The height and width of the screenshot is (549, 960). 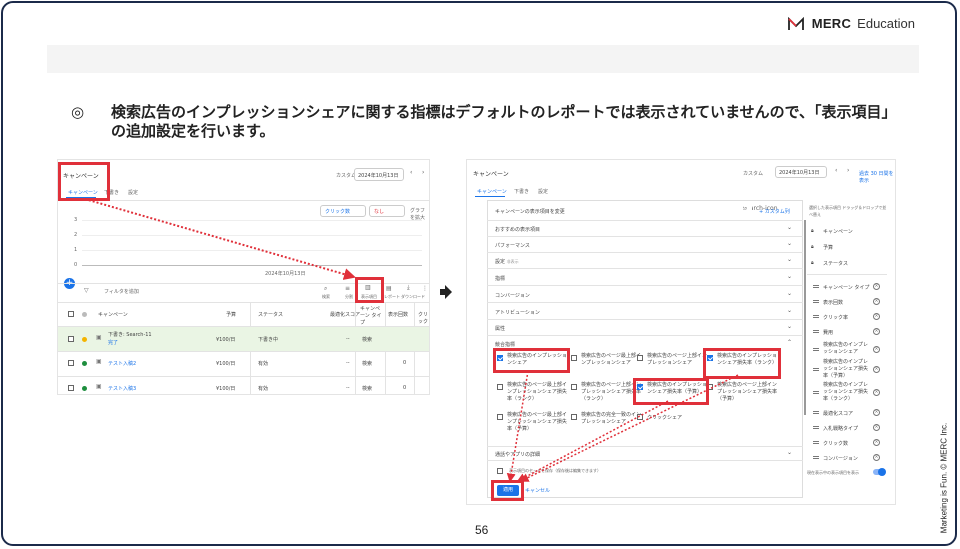 I want to click on shot1-next-icon: ›, so click(x=423, y=172).